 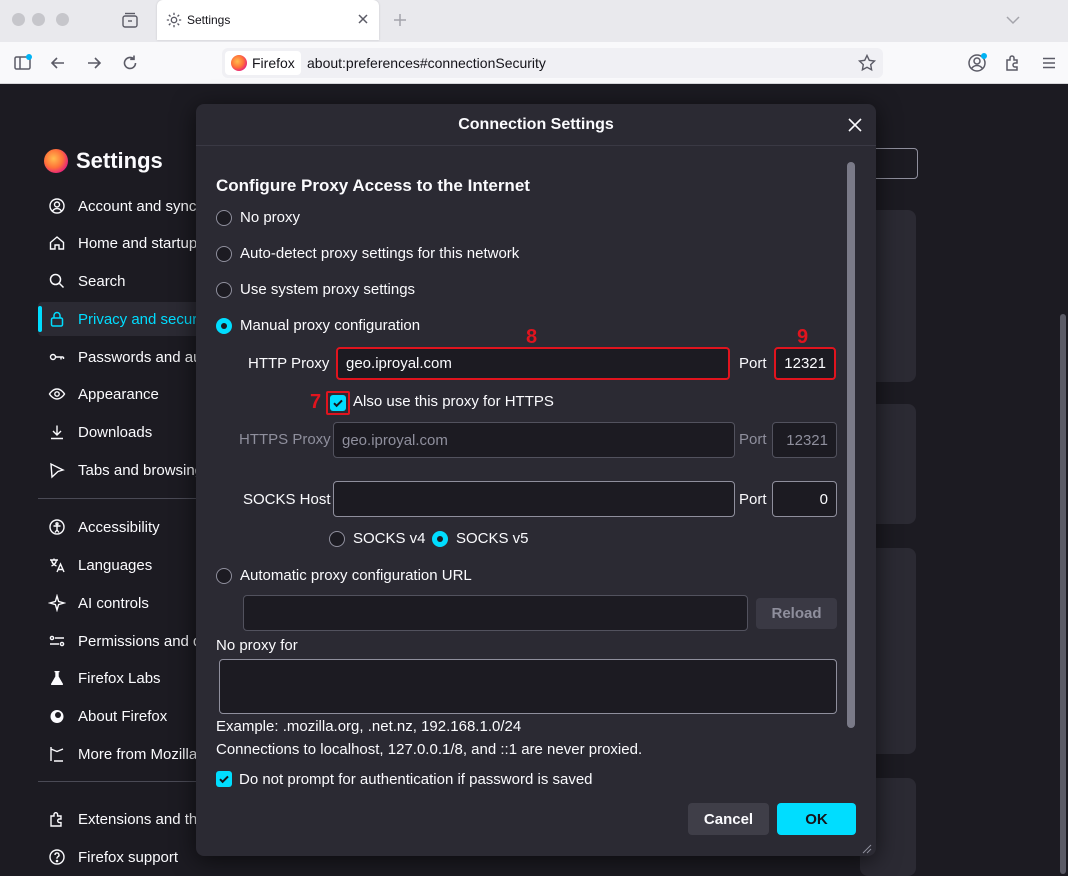 I want to click on url-text: about:preferences#connectionSecurity, so click(x=426, y=63).